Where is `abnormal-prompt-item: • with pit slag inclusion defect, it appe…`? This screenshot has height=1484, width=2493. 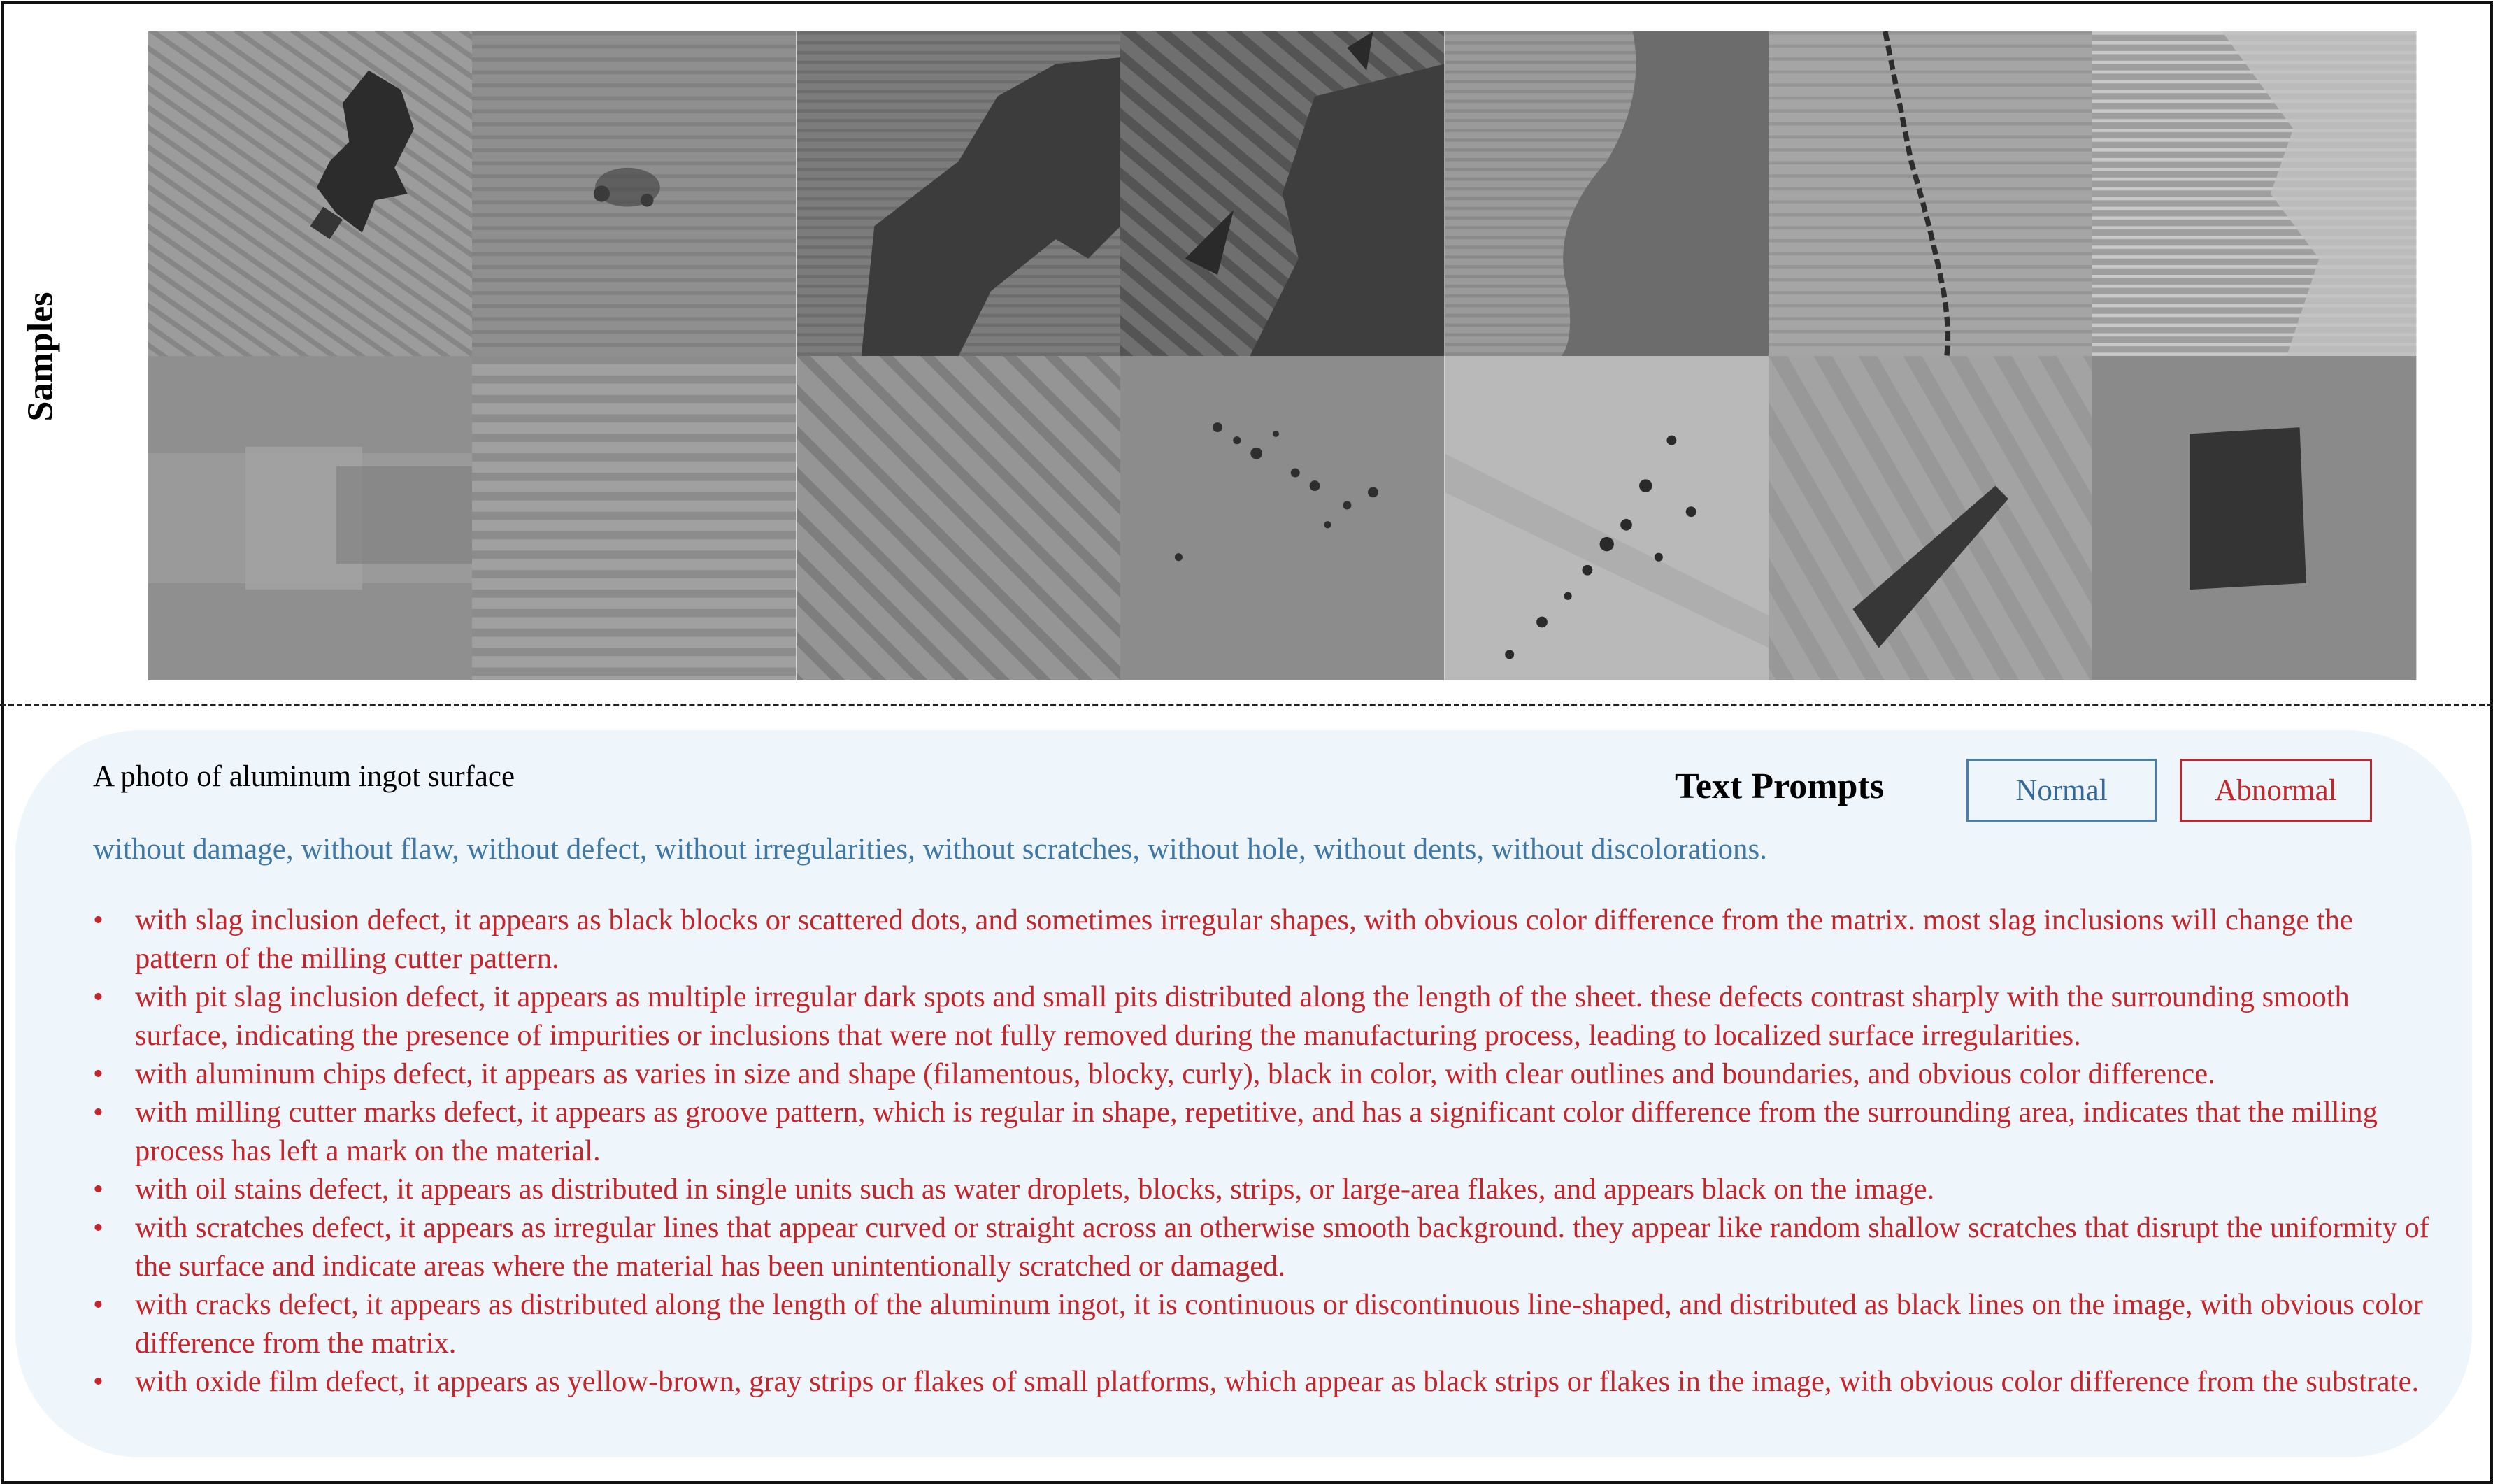
abnormal-prompt-item: • with pit slag inclusion defect, it appe… is located at coordinates (1264, 1017).